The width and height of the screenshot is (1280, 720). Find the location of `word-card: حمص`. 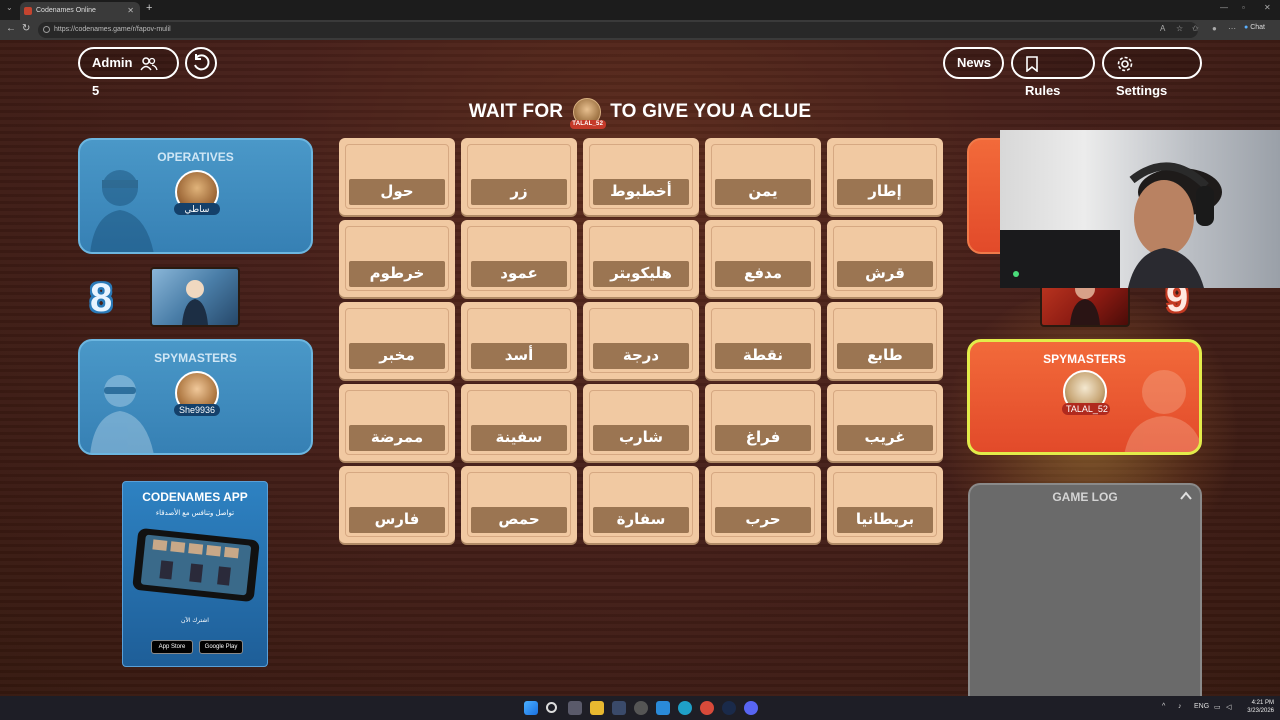

word-card: حمص is located at coordinates (519, 504).